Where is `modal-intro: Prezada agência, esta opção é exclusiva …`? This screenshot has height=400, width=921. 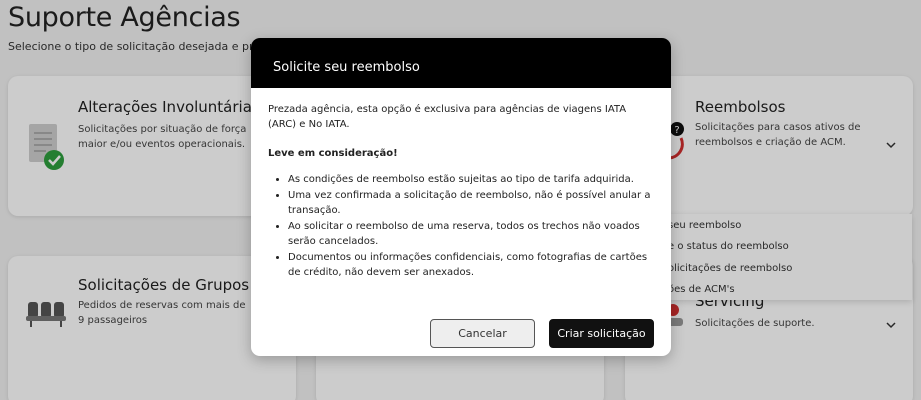
modal-intro: Prezada agência, esta opção é exclusiva … is located at coordinates (447, 117).